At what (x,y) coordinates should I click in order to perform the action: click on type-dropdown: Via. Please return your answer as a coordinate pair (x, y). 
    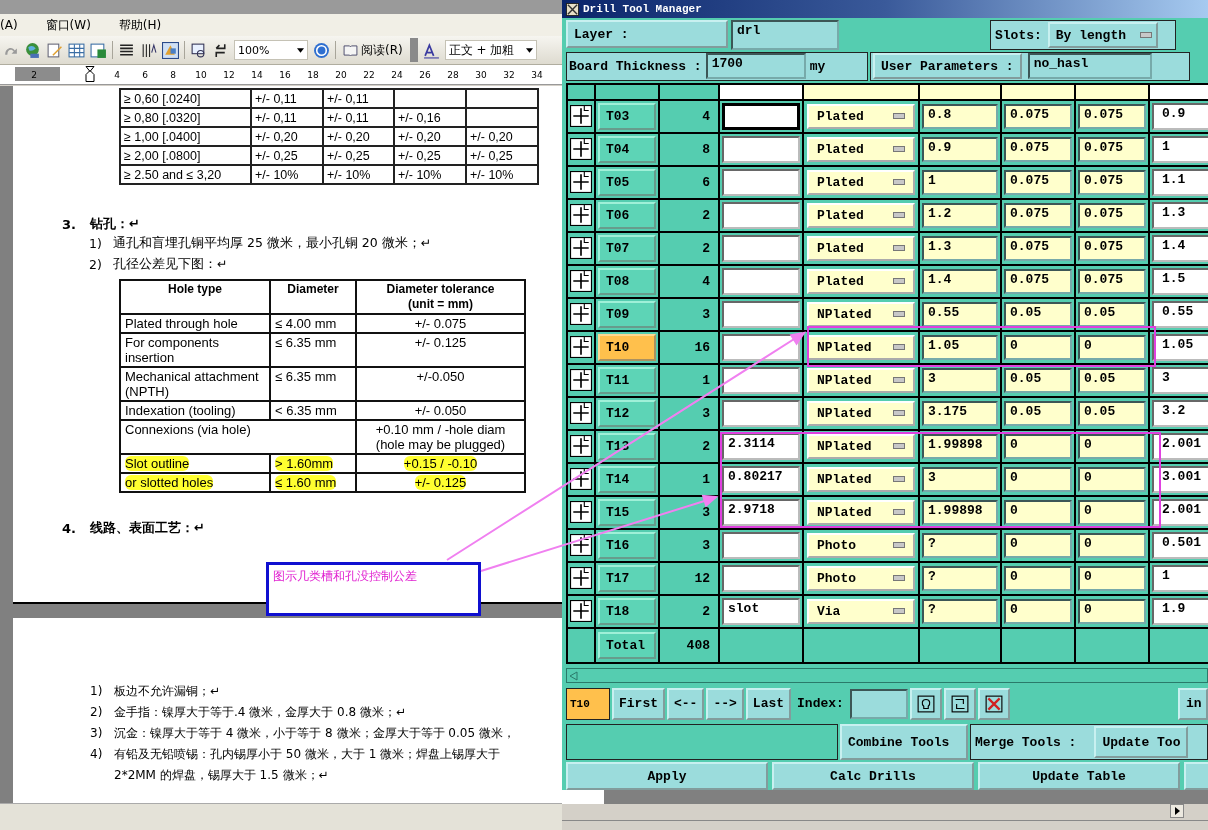
    Looking at the image, I should click on (861, 611).